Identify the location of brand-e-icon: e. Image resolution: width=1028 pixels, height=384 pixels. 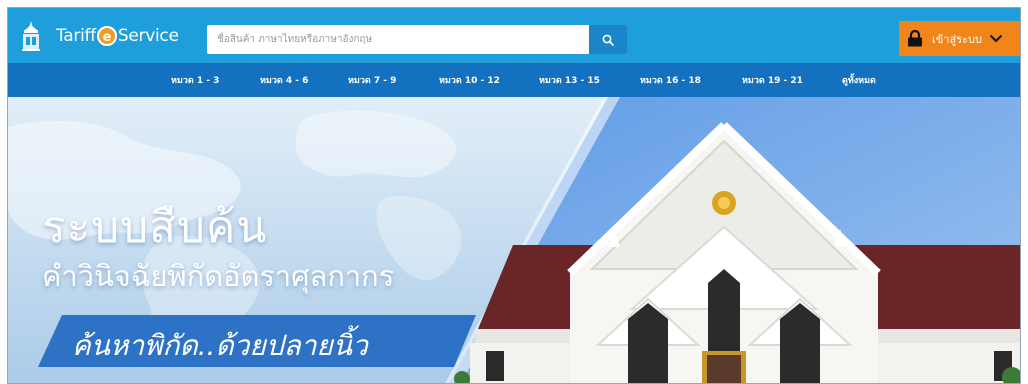
(106, 36).